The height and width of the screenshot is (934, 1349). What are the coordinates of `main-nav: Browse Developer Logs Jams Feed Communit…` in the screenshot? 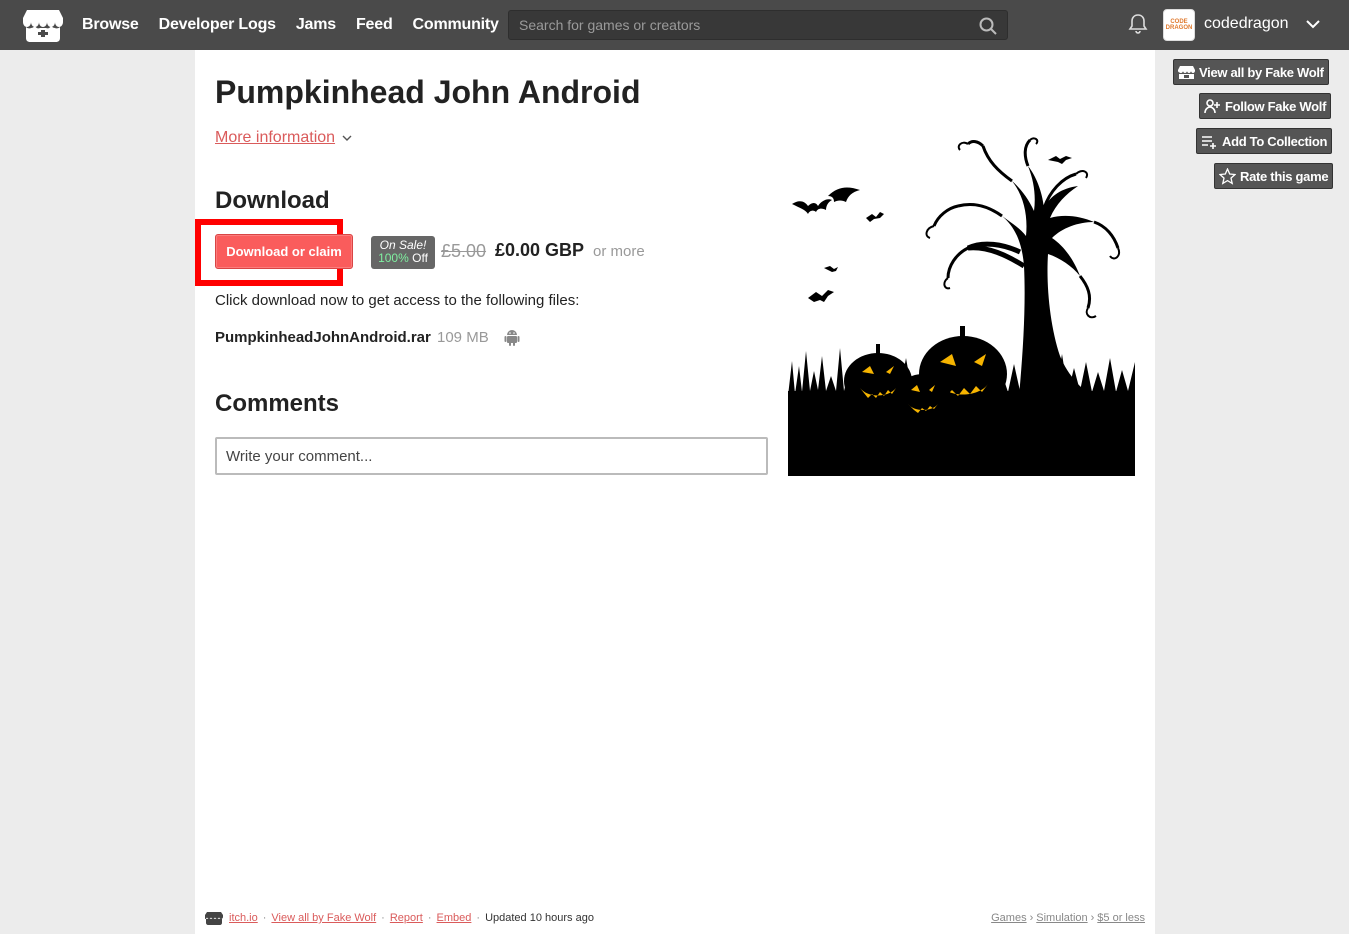 It's located at (300, 25).